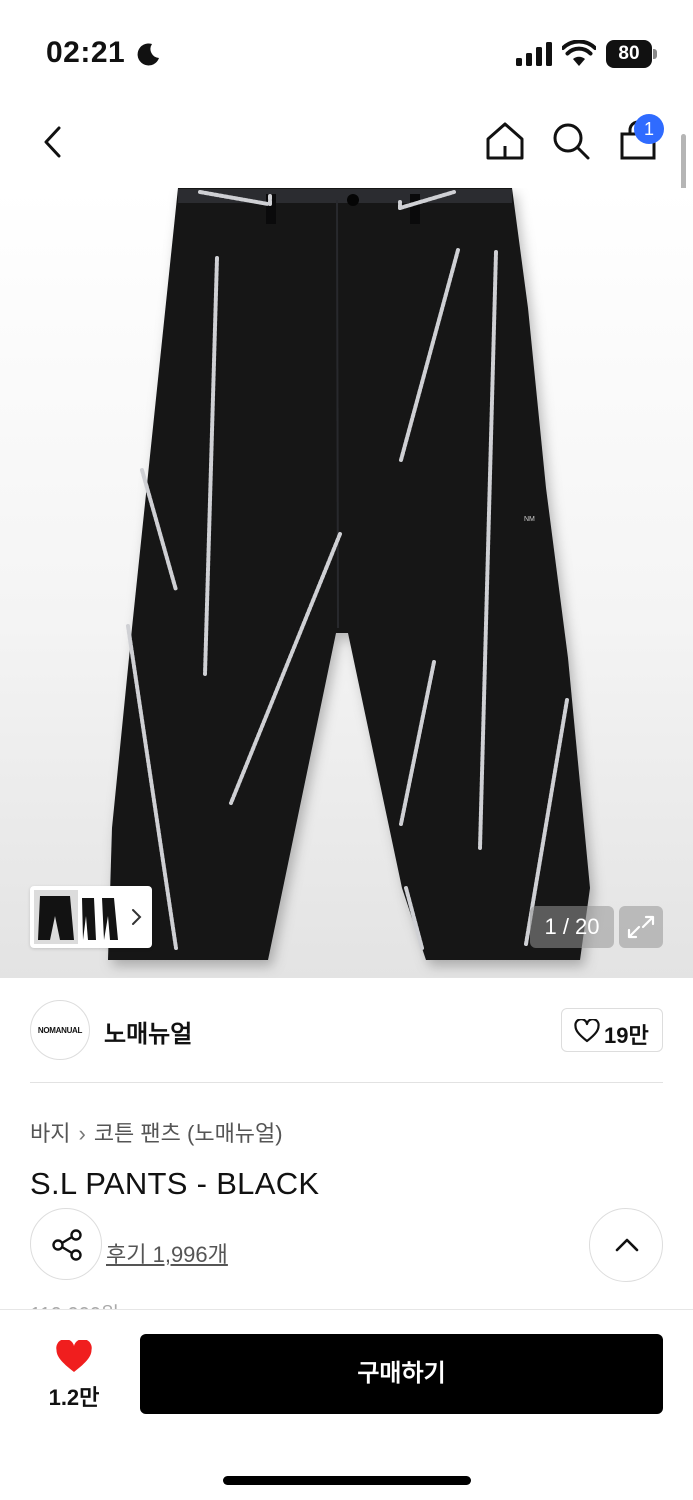 Image resolution: width=693 pixels, height=1500 pixels. Describe the element at coordinates (346, 50) in the screenshot. I see `status-bar: 02:21 80` at that location.